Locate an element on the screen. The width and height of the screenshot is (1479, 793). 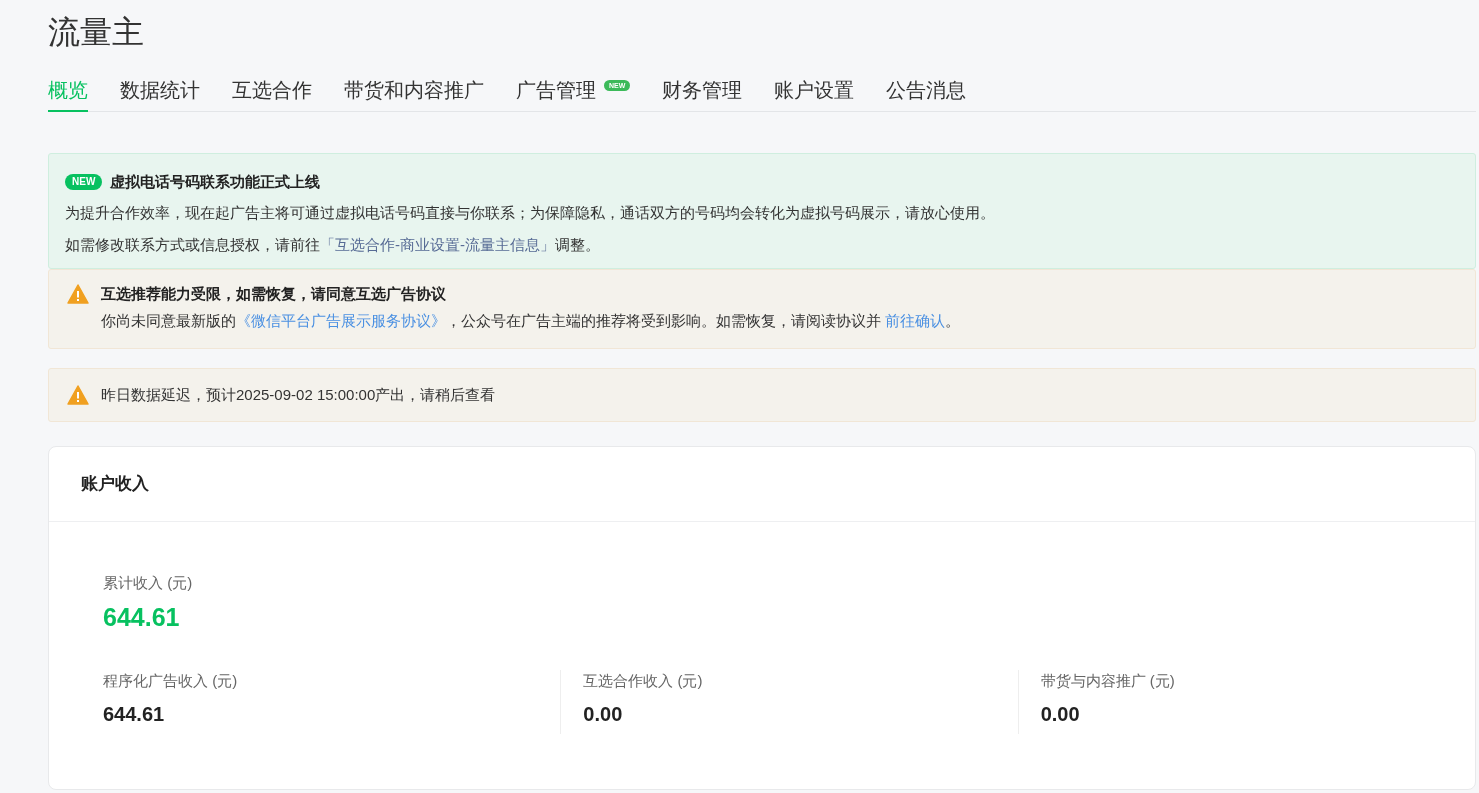
stat-label: 带货与内容推广 (元) is located at coordinates (1107, 681).